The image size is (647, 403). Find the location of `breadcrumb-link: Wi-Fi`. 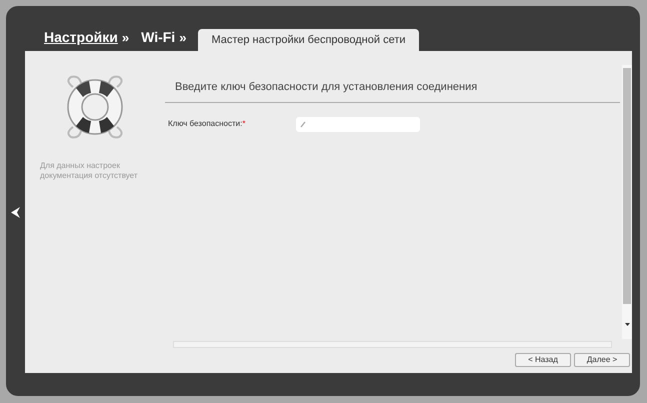

breadcrumb-link: Wi-Fi is located at coordinates (158, 37).